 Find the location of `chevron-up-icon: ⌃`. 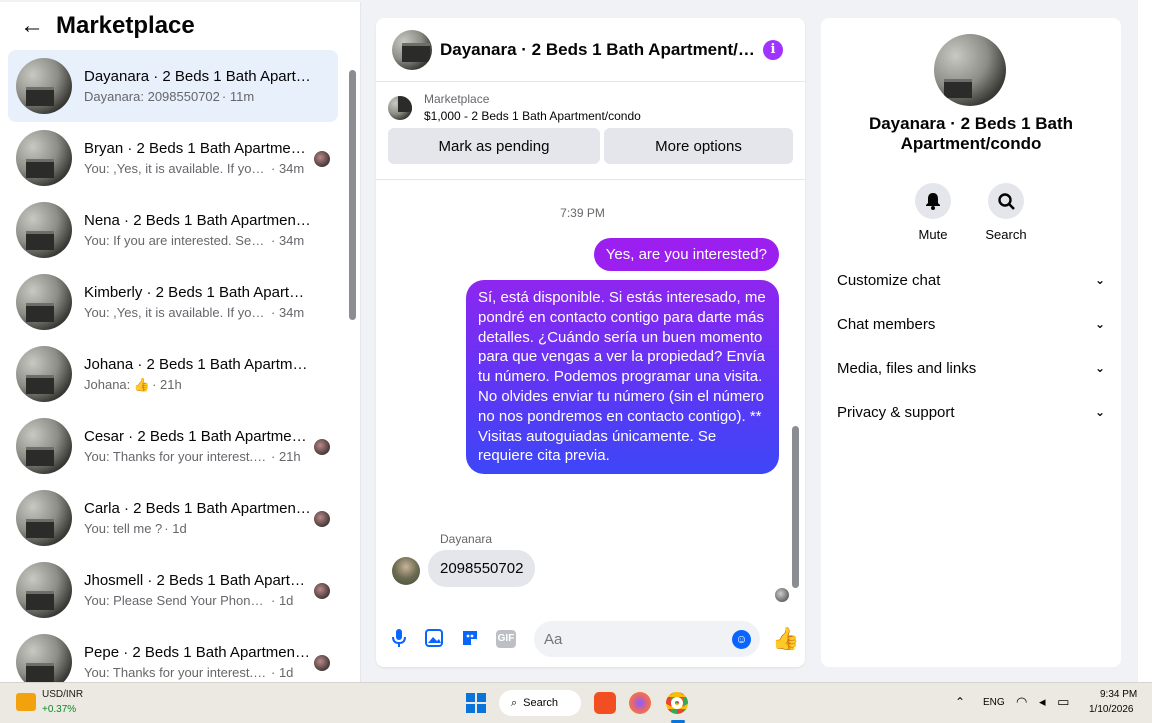

chevron-up-icon: ⌃ is located at coordinates (960, 702).